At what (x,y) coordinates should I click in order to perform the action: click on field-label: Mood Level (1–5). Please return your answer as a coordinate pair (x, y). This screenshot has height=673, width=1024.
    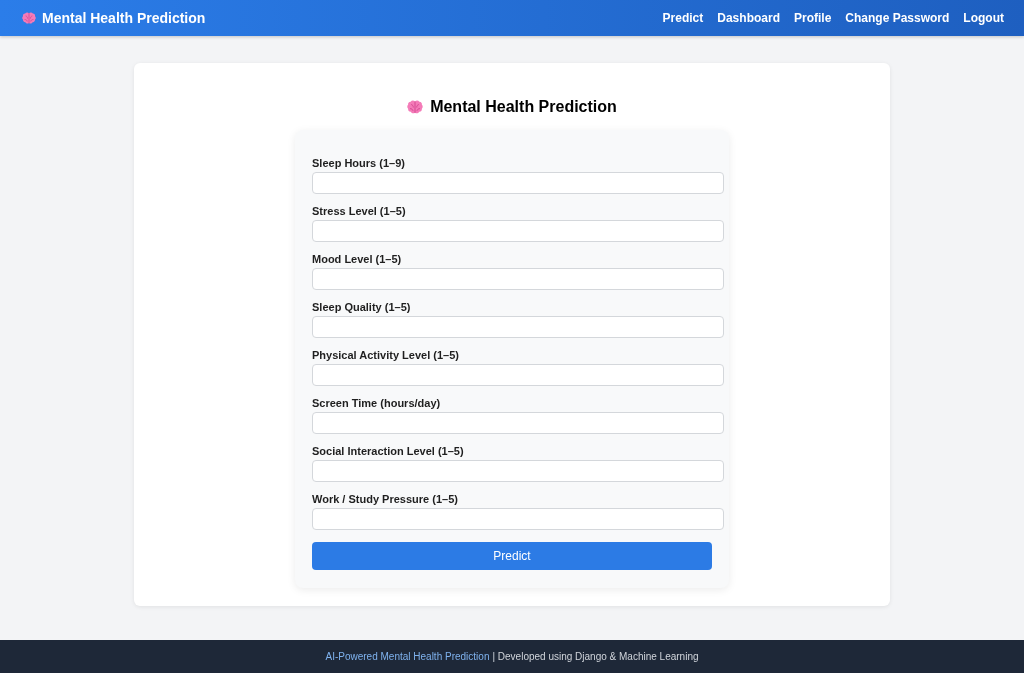
    Looking at the image, I should click on (357, 259).